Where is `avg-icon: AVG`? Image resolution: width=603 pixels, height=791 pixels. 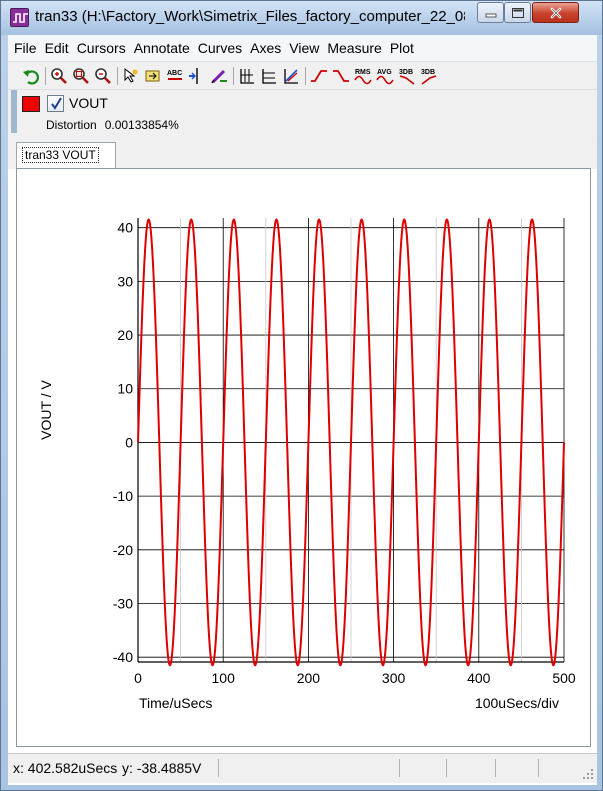 avg-icon: AVG is located at coordinates (385, 76).